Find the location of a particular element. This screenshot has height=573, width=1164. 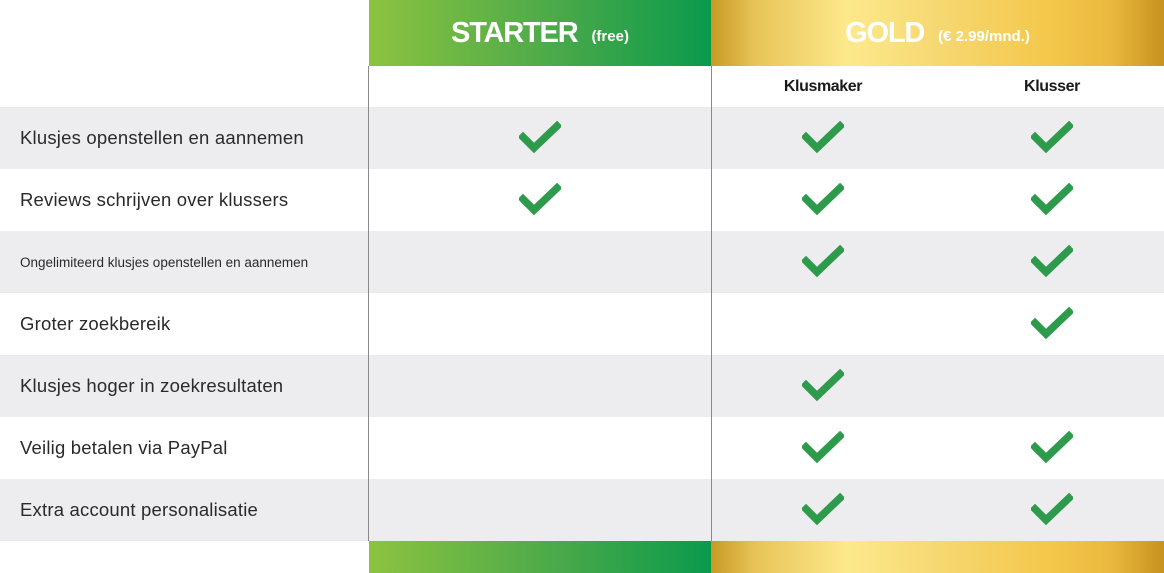

feature-label: Klusjes openstellen en aannemen is located at coordinates (162, 137).